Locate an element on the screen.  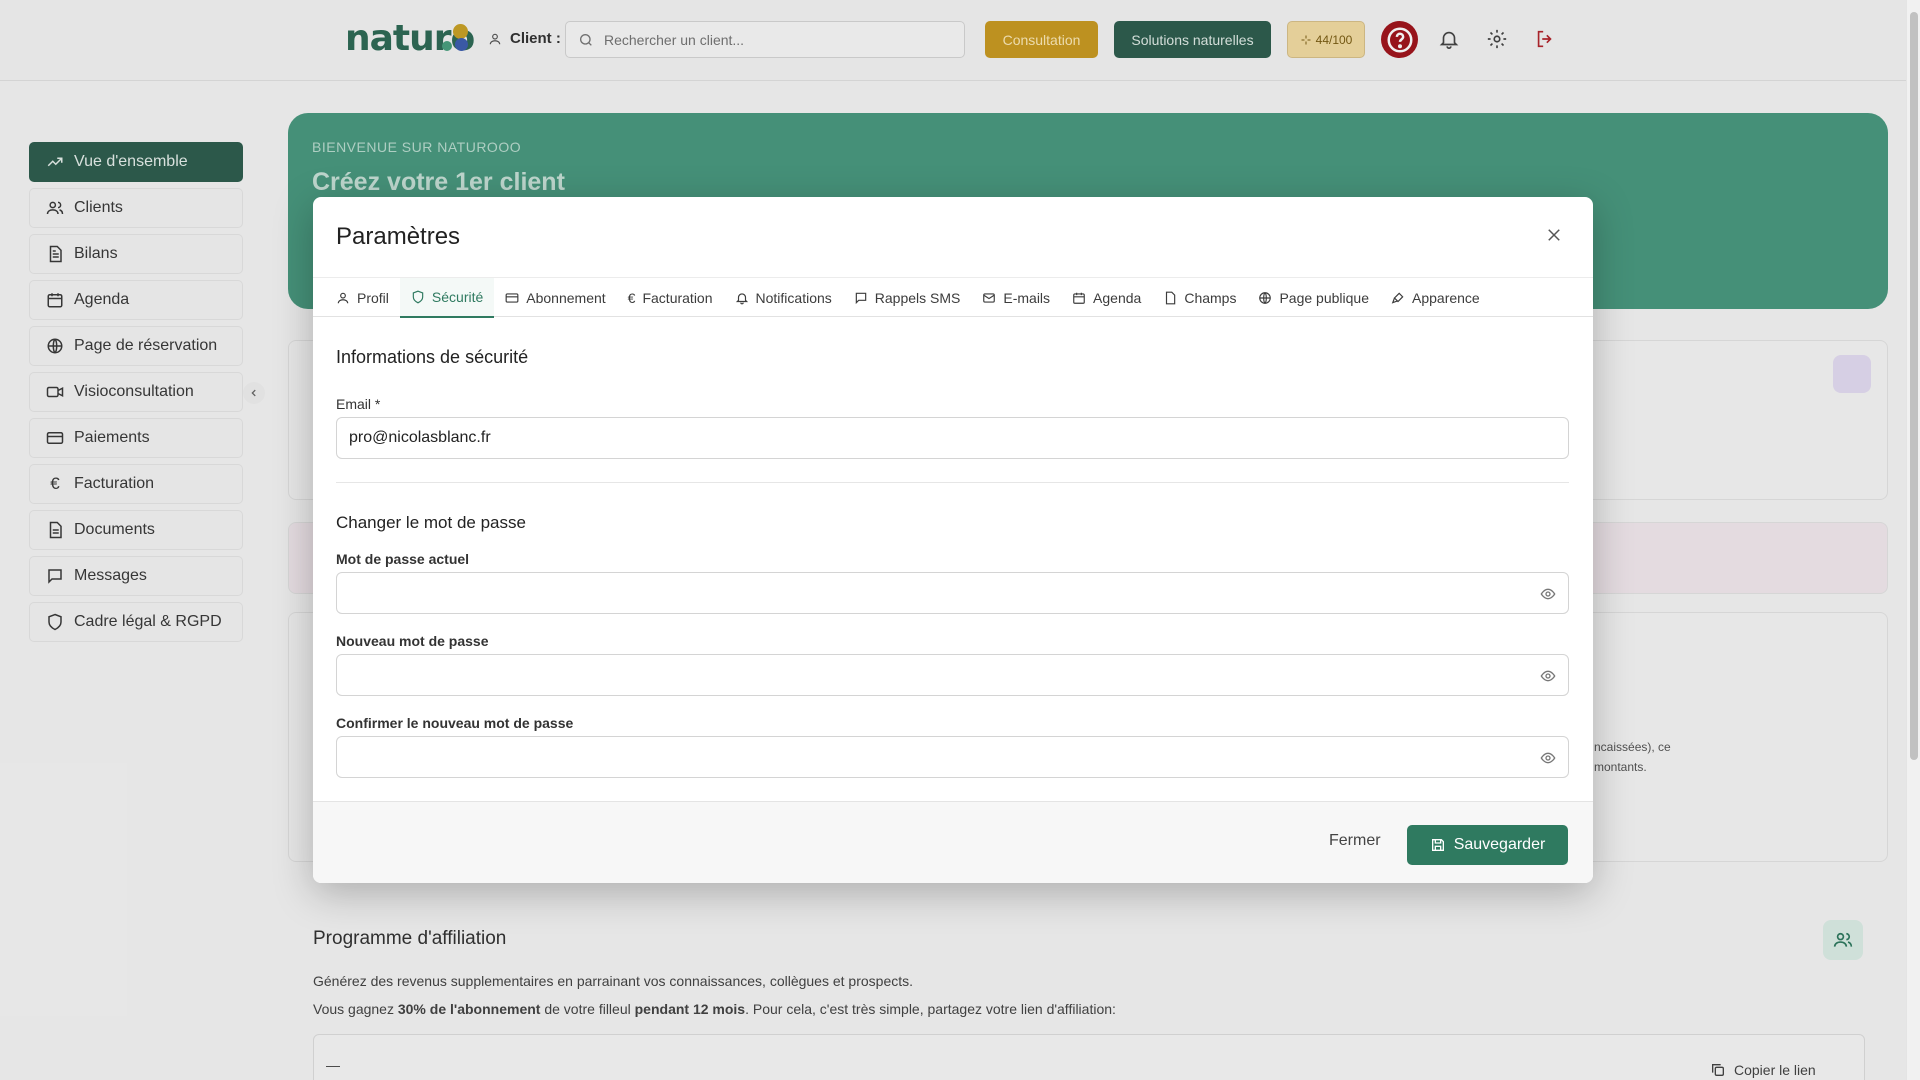
mail-icon is located at coordinates (989, 298).